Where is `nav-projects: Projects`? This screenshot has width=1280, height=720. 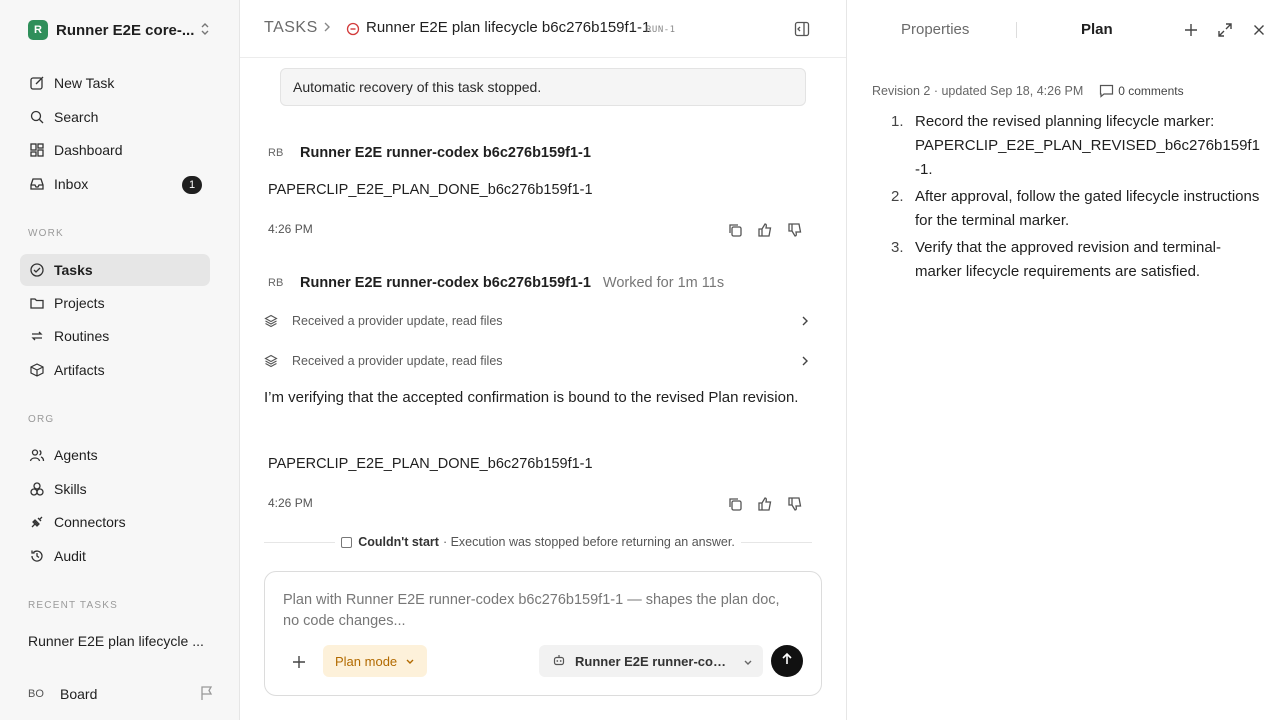
nav-projects: Projects is located at coordinates (115, 303).